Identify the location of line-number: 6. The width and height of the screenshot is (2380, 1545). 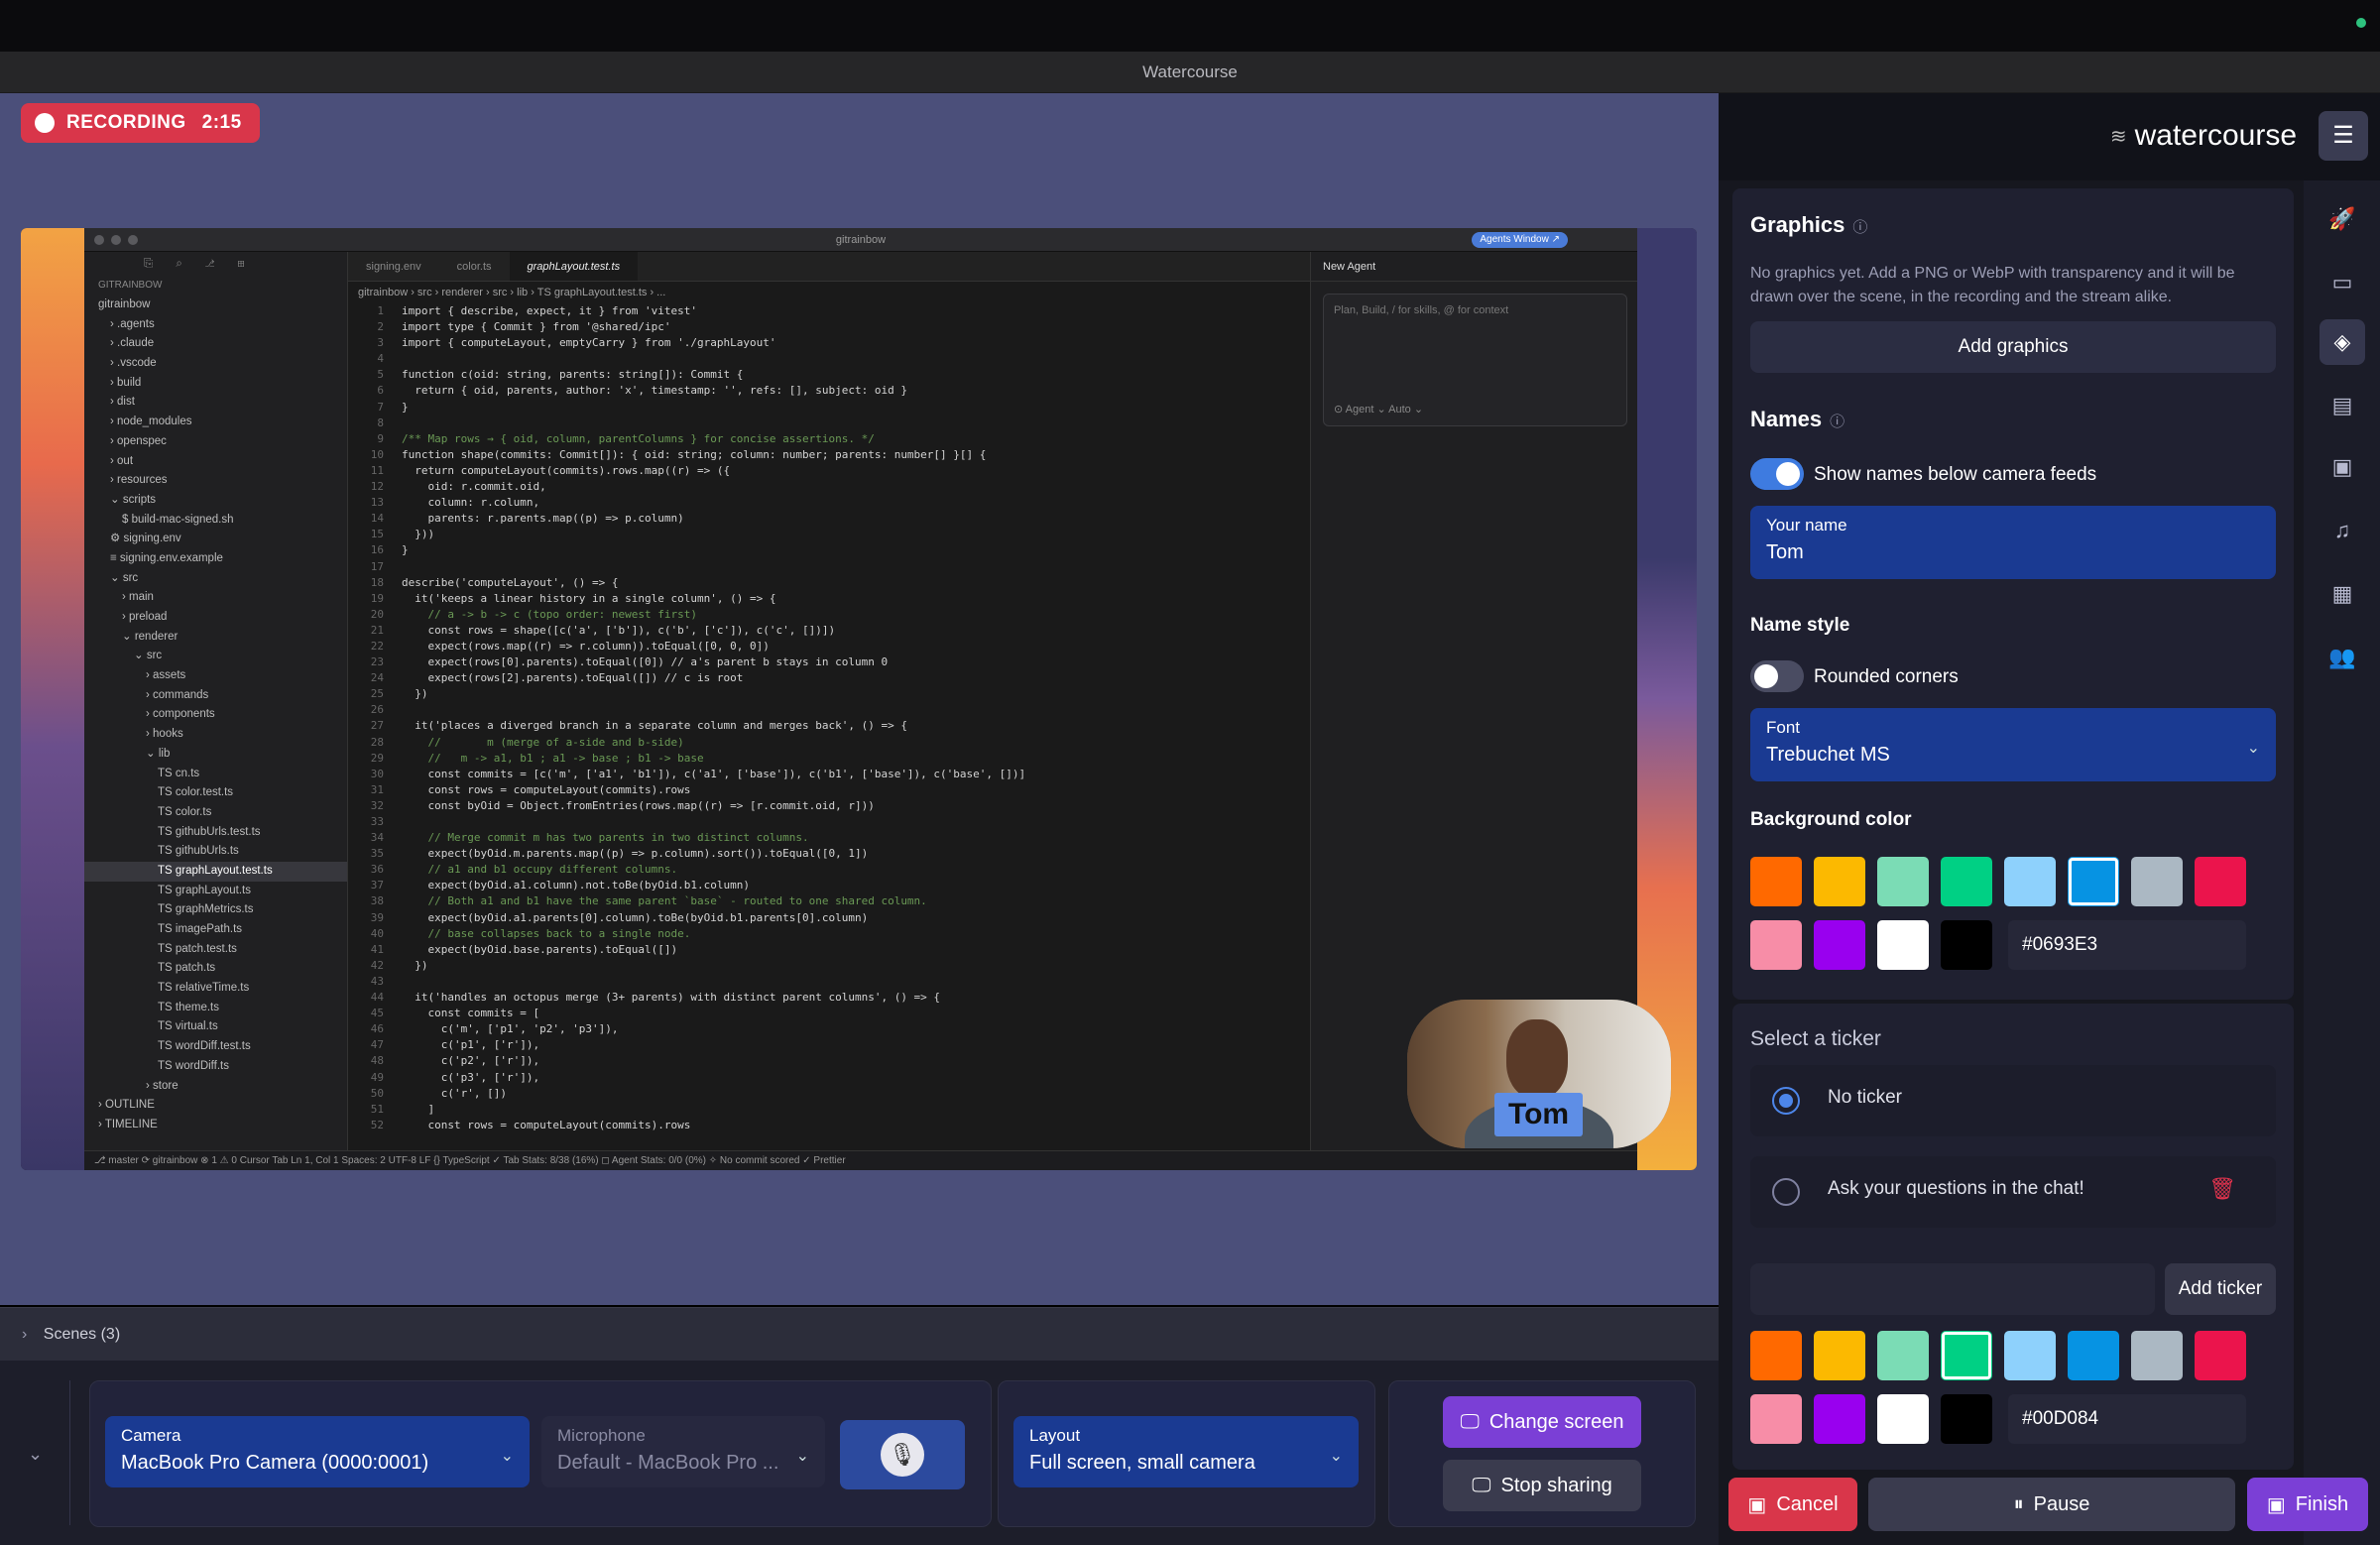
(380, 391).